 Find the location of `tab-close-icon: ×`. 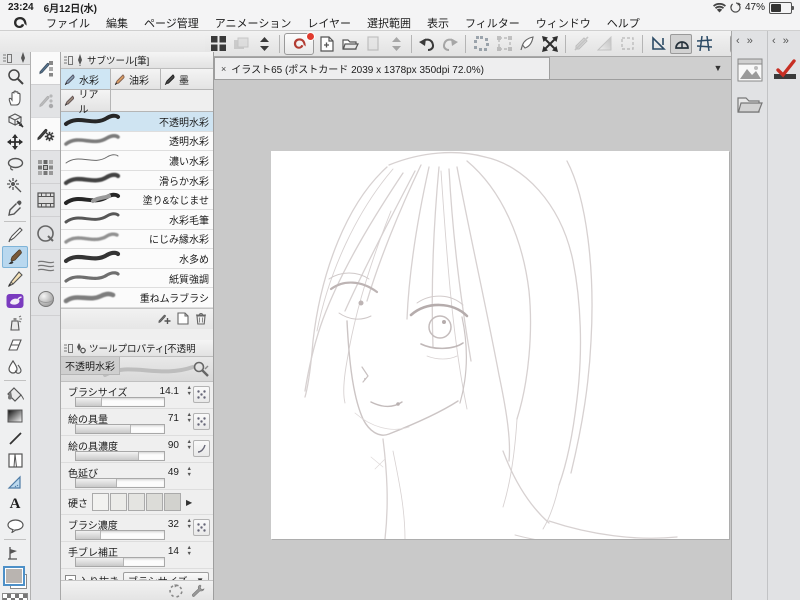

tab-close-icon: × is located at coordinates (223, 69).